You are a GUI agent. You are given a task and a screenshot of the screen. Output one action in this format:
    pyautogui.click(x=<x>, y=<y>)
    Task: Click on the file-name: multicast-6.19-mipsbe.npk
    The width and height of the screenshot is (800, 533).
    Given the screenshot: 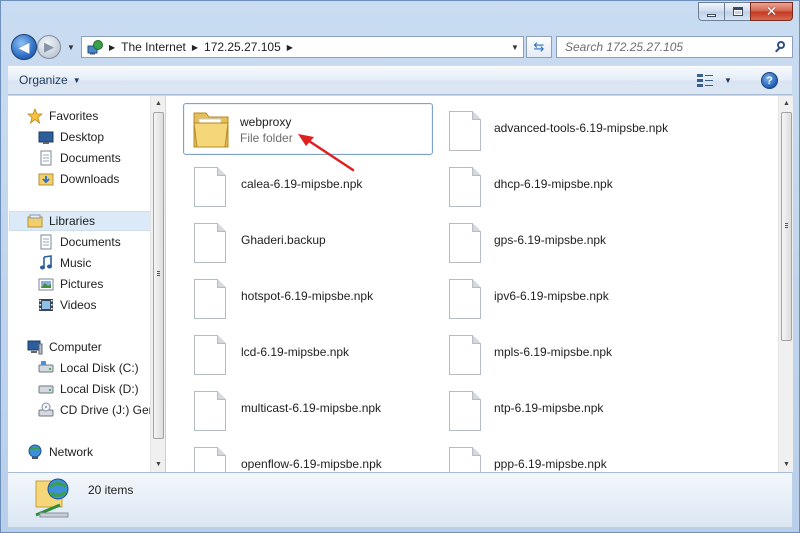 What is the action you would take?
    pyautogui.click(x=311, y=408)
    